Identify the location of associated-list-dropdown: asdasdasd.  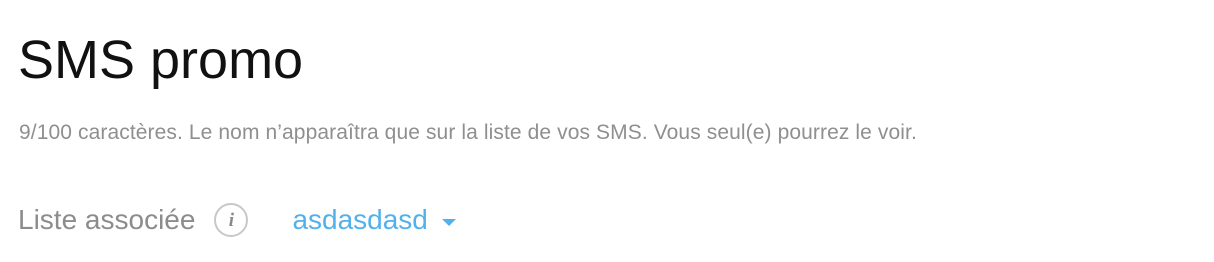
(374, 220).